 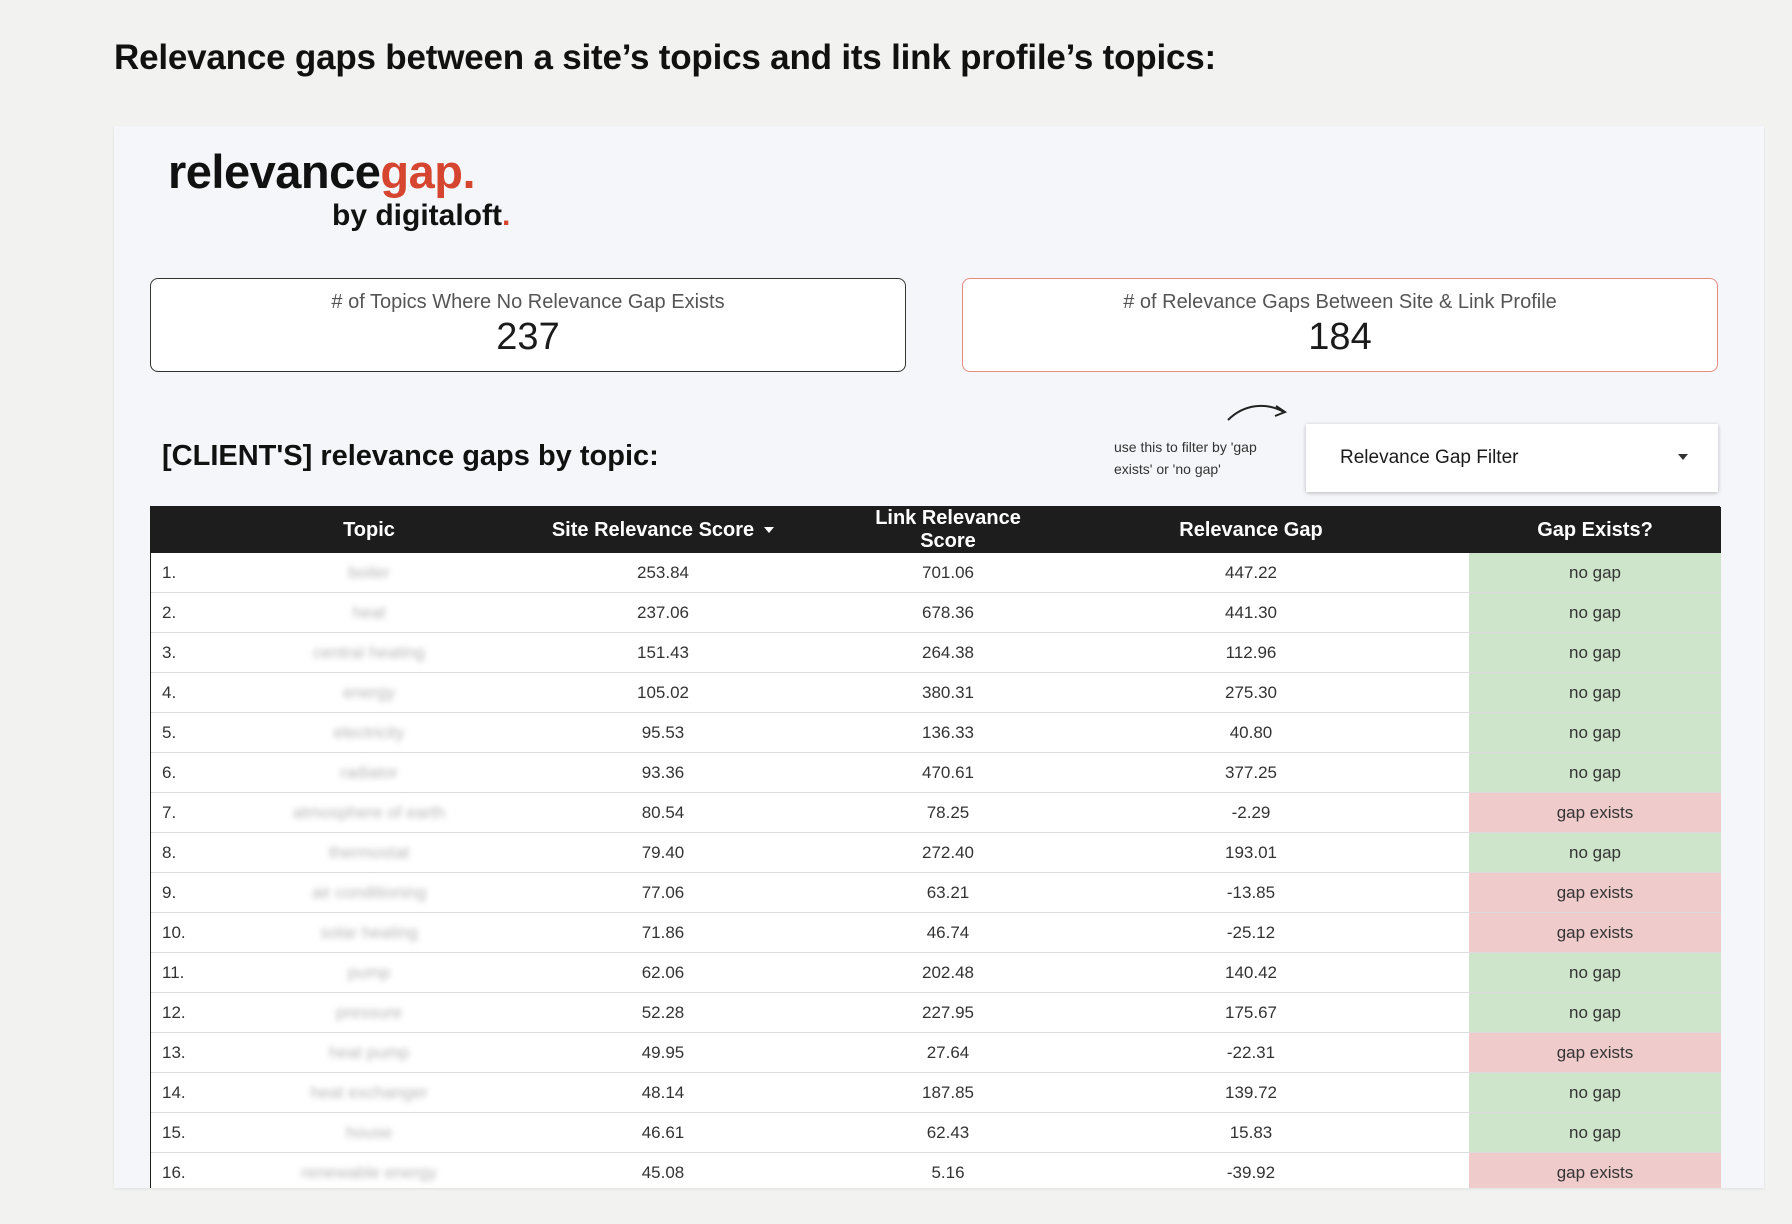 I want to click on row-gap: 275.30, so click(x=1251, y=692).